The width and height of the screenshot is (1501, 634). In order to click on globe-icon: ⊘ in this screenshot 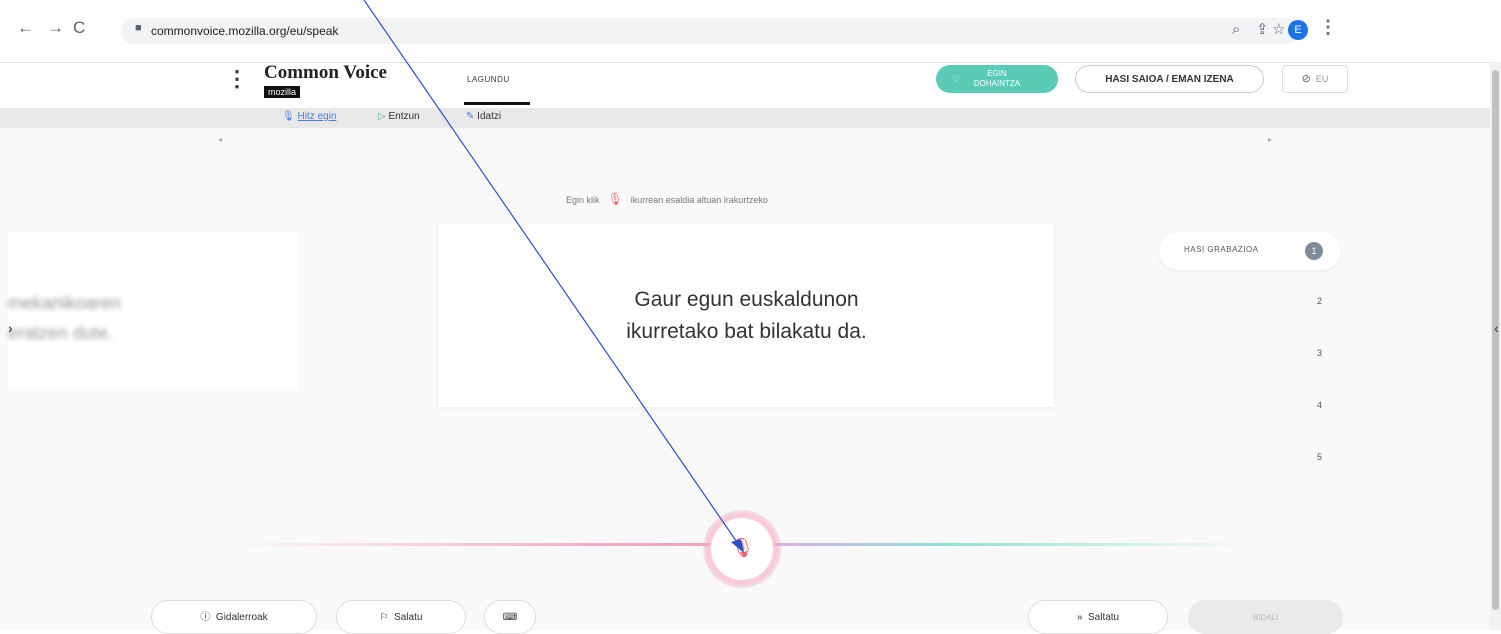, I will do `click(1306, 79)`.